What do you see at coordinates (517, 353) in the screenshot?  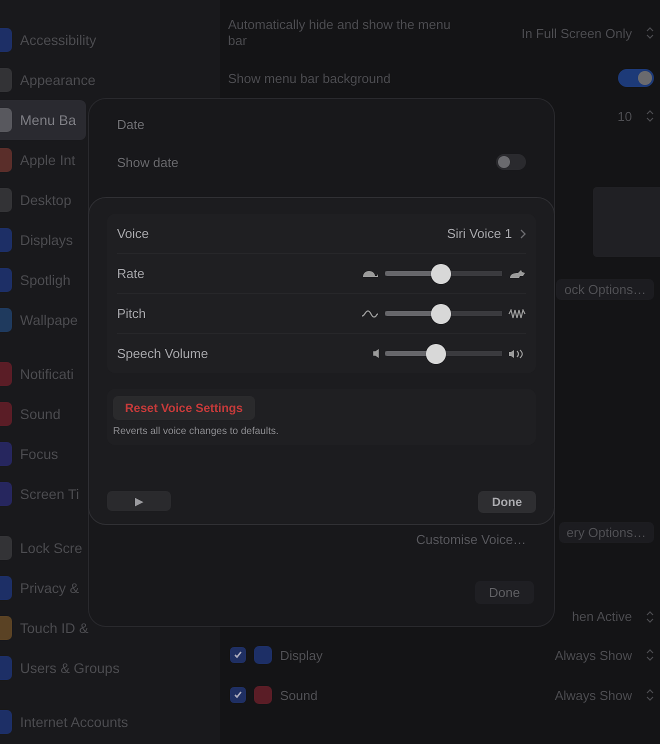 I see `speaker-loud-icon` at bounding box center [517, 353].